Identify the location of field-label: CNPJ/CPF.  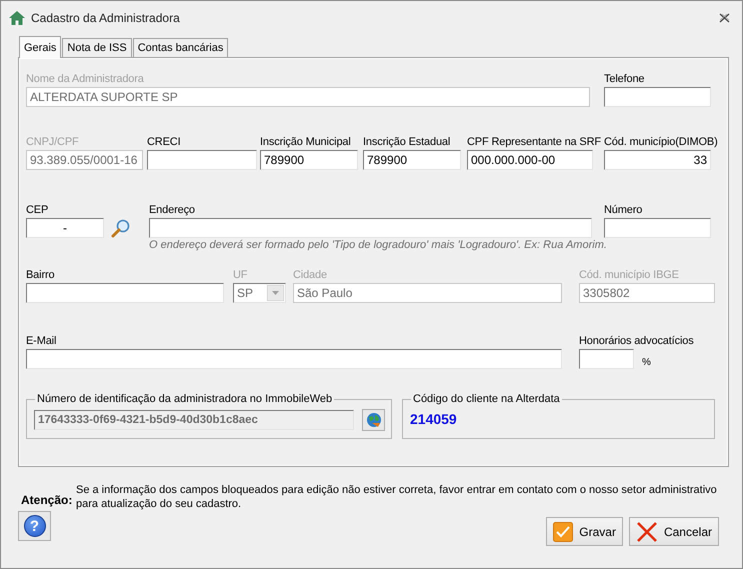
(52, 142).